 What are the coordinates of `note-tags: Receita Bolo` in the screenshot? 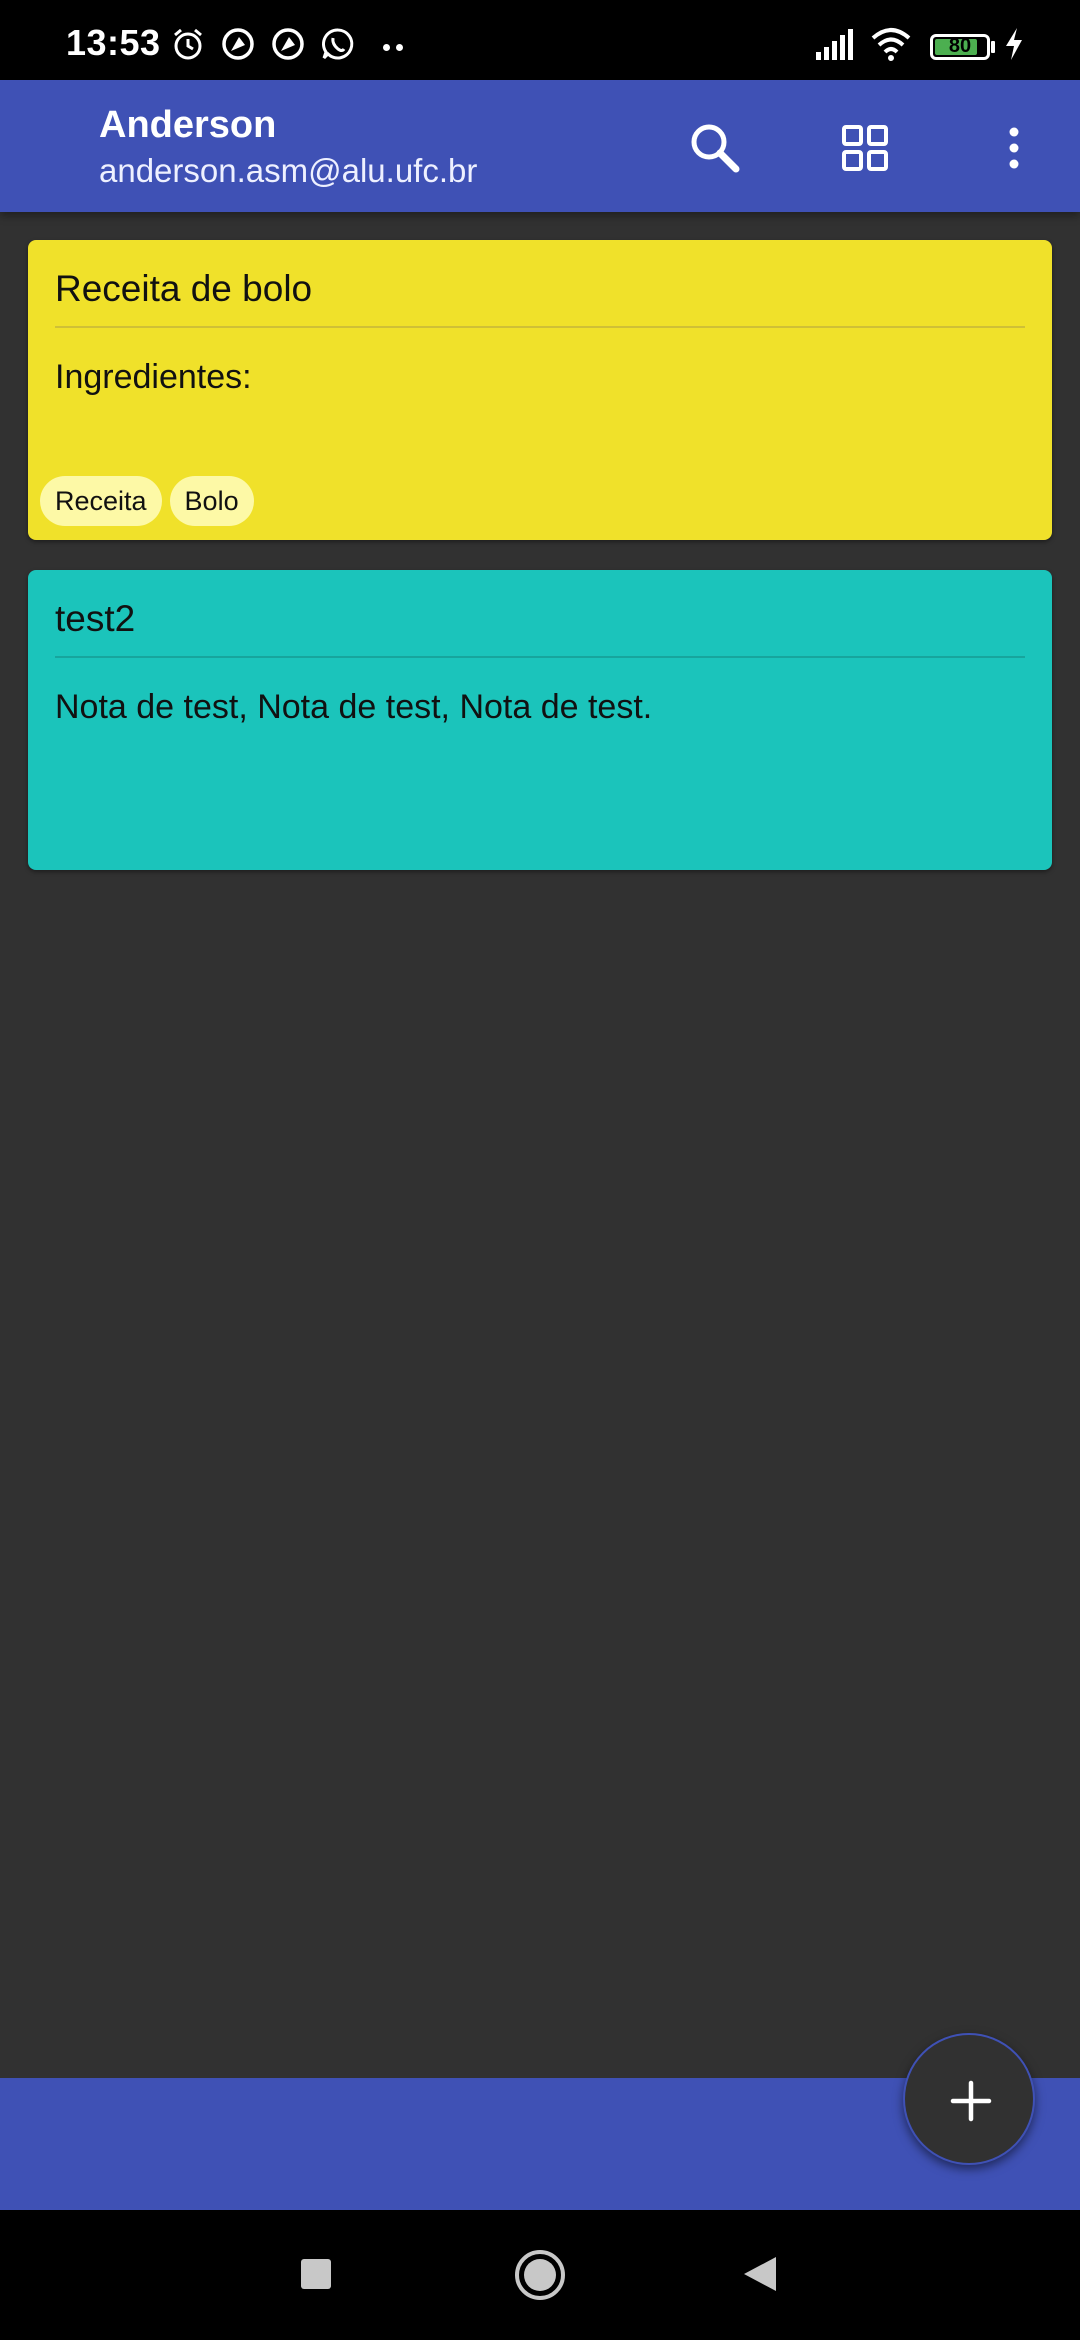 It's located at (147, 501).